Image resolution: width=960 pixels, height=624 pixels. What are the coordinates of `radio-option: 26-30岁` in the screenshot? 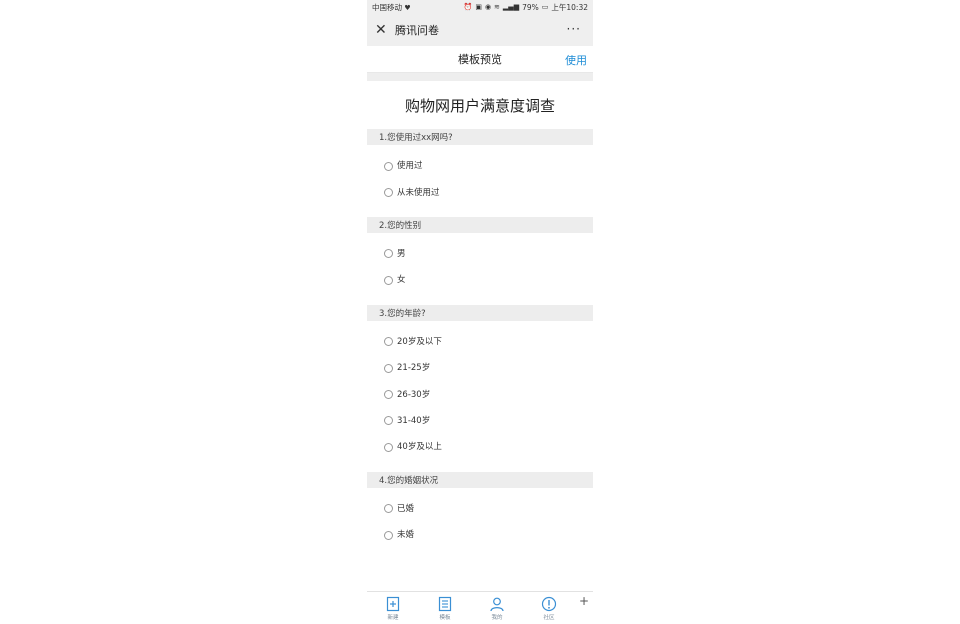 It's located at (480, 393).